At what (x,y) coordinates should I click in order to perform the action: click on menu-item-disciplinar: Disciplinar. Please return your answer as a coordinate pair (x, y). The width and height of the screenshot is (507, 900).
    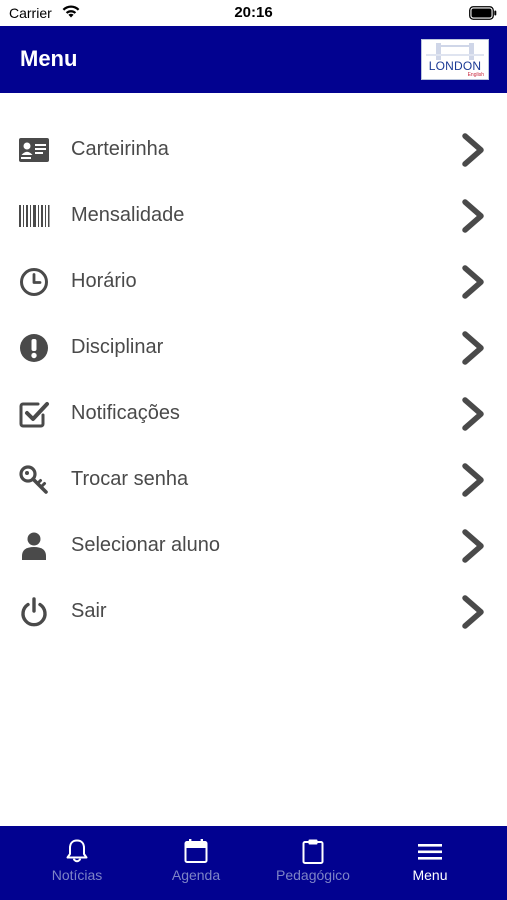
    Looking at the image, I should click on (253, 348).